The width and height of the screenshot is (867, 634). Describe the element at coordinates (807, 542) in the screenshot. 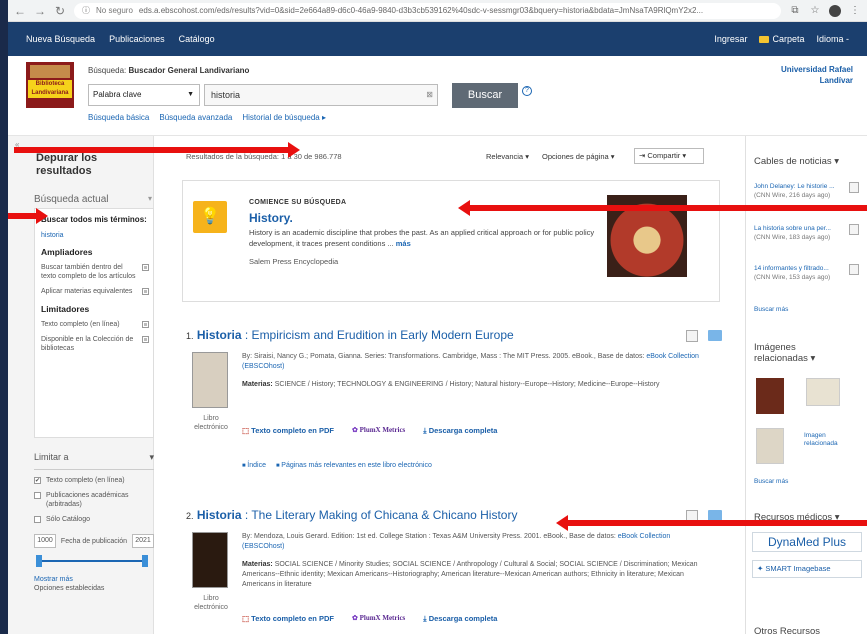

I see `dynamed-logo: DynaMed Plus` at that location.